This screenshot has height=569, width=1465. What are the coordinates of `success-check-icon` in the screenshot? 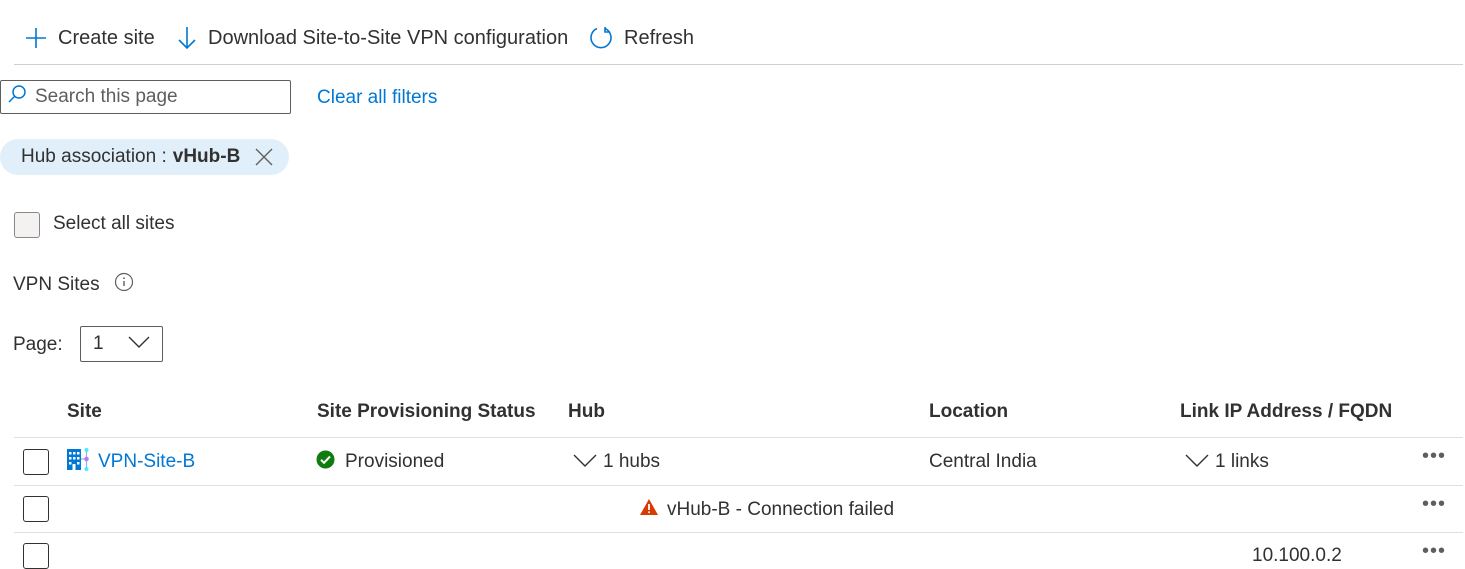 It's located at (325, 462).